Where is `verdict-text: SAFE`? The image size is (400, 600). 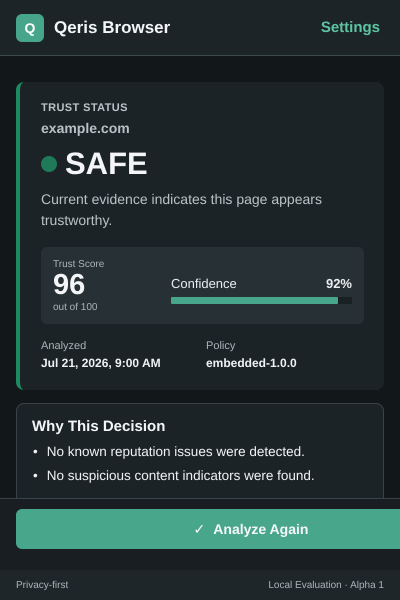
verdict-text: SAFE is located at coordinates (106, 163).